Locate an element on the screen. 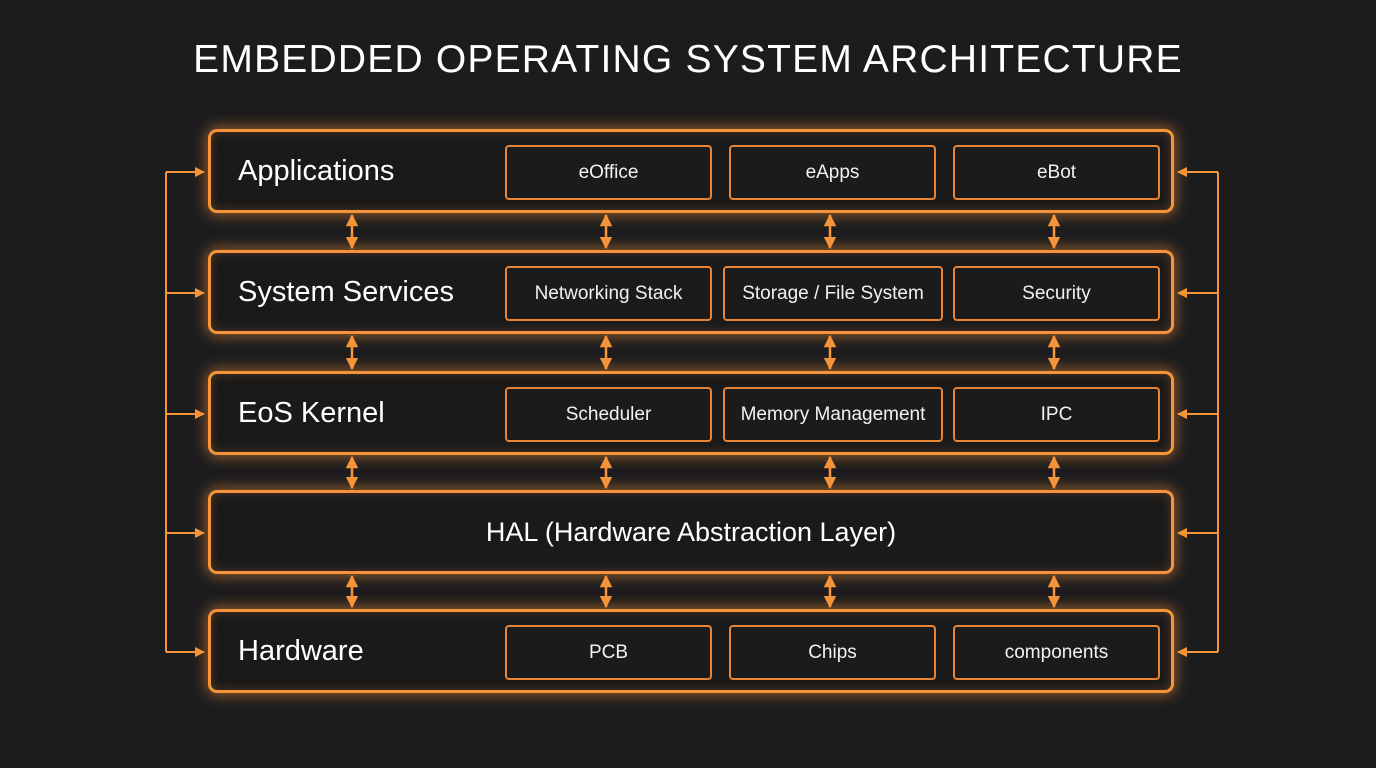  layer-hal: HAL (Hardware Abstraction Layer) is located at coordinates (691, 532).